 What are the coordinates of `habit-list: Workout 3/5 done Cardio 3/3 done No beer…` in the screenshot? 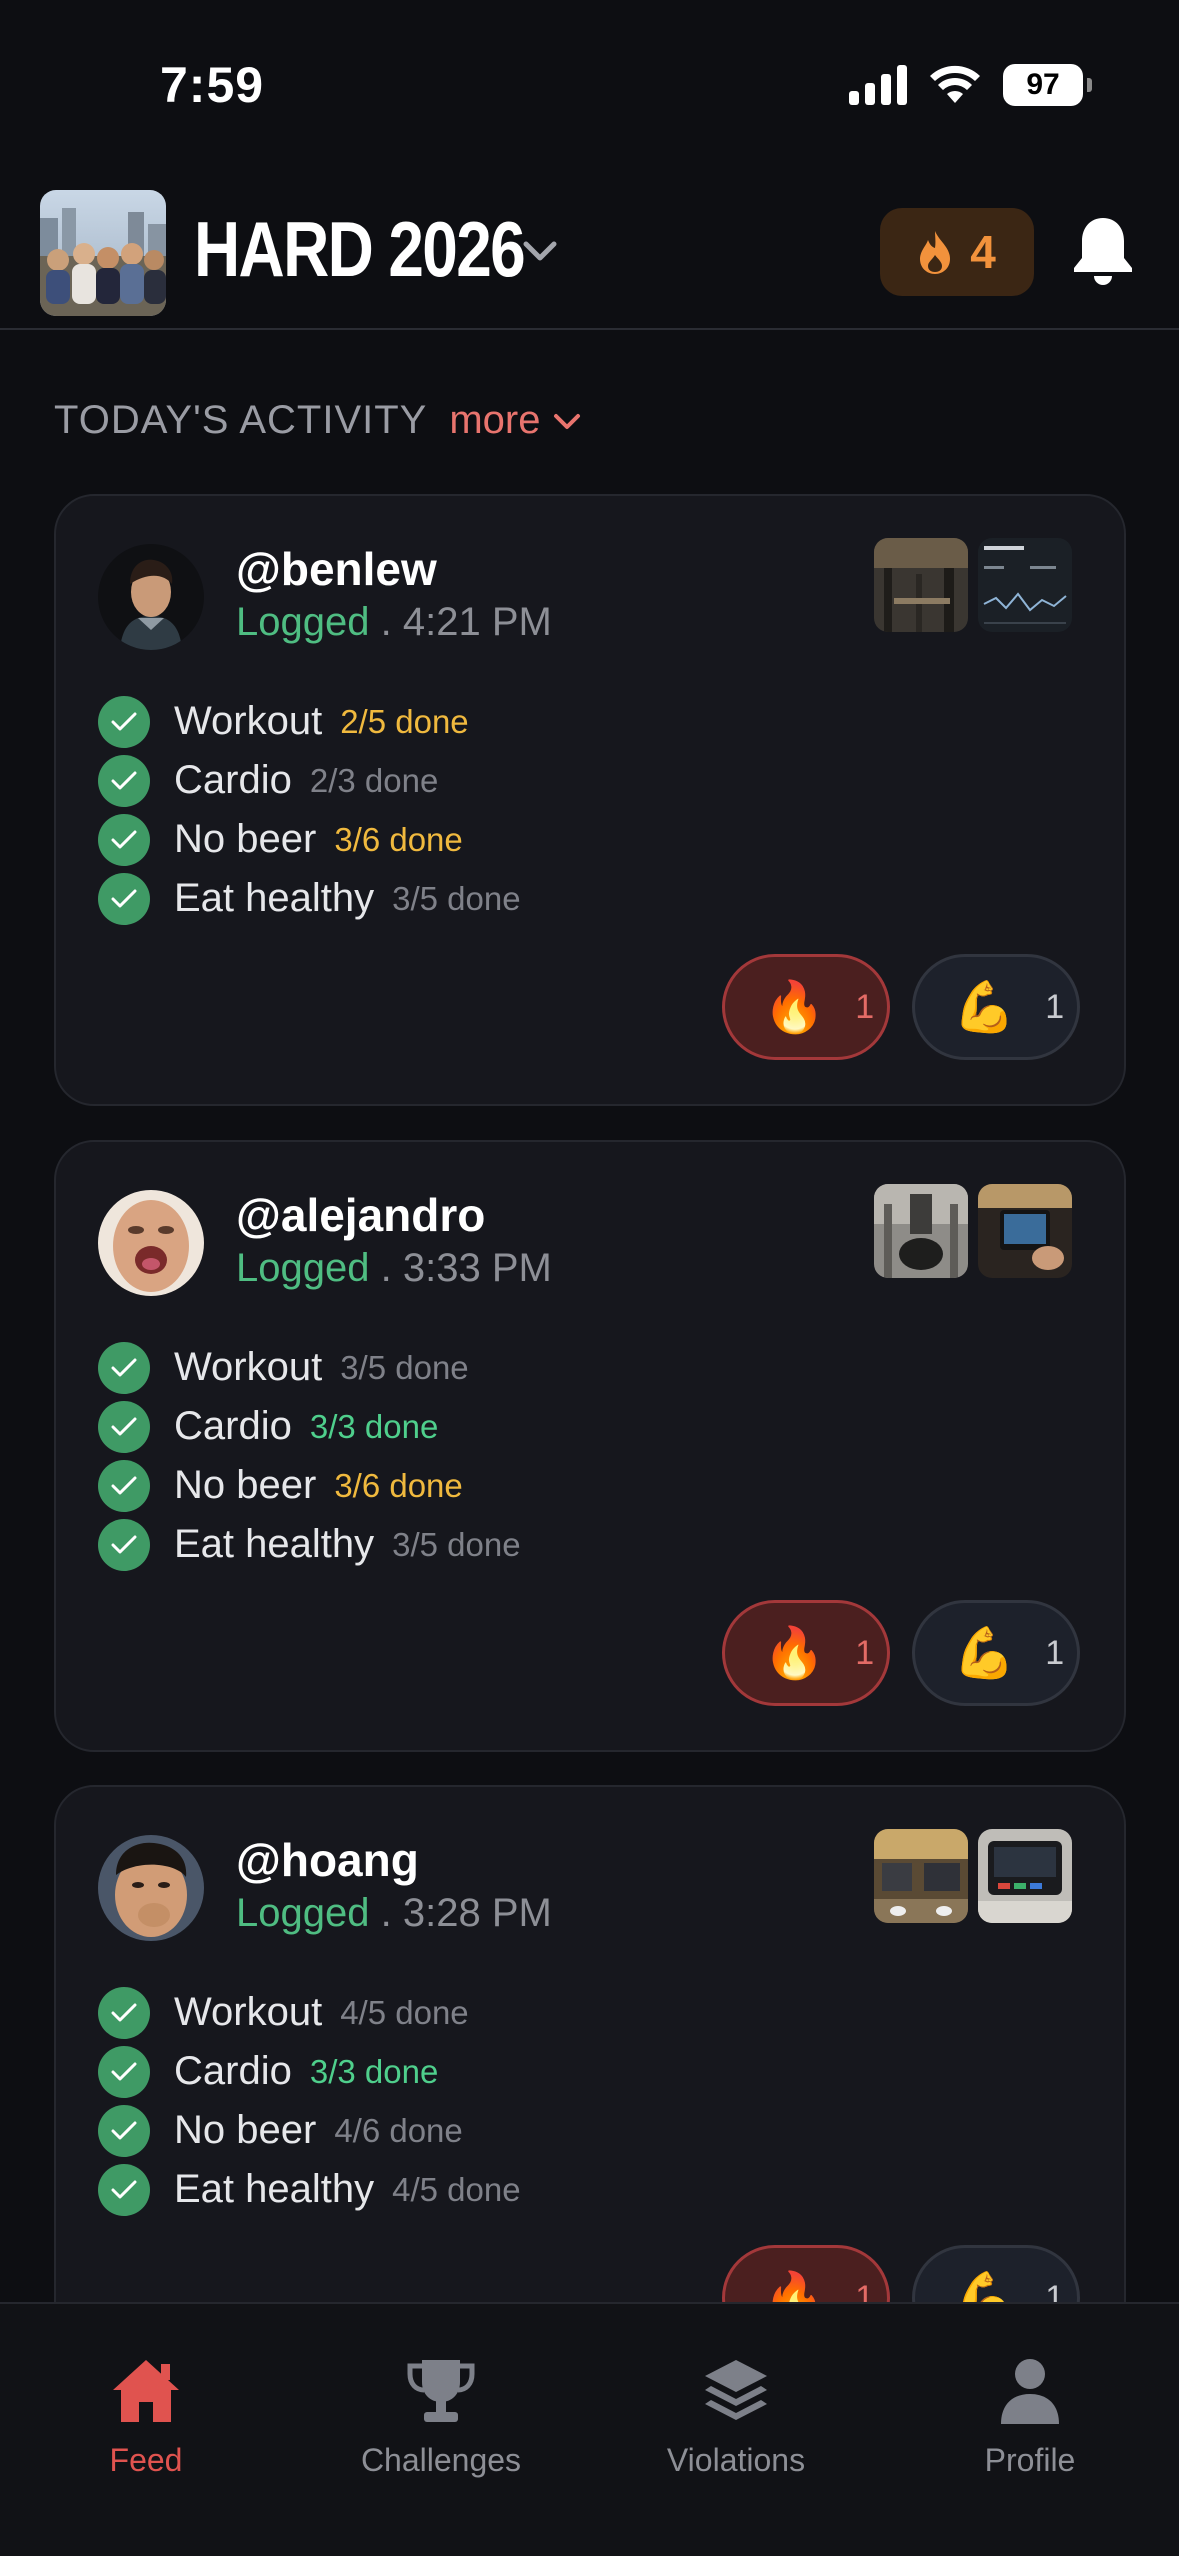 It's located at (309, 1456).